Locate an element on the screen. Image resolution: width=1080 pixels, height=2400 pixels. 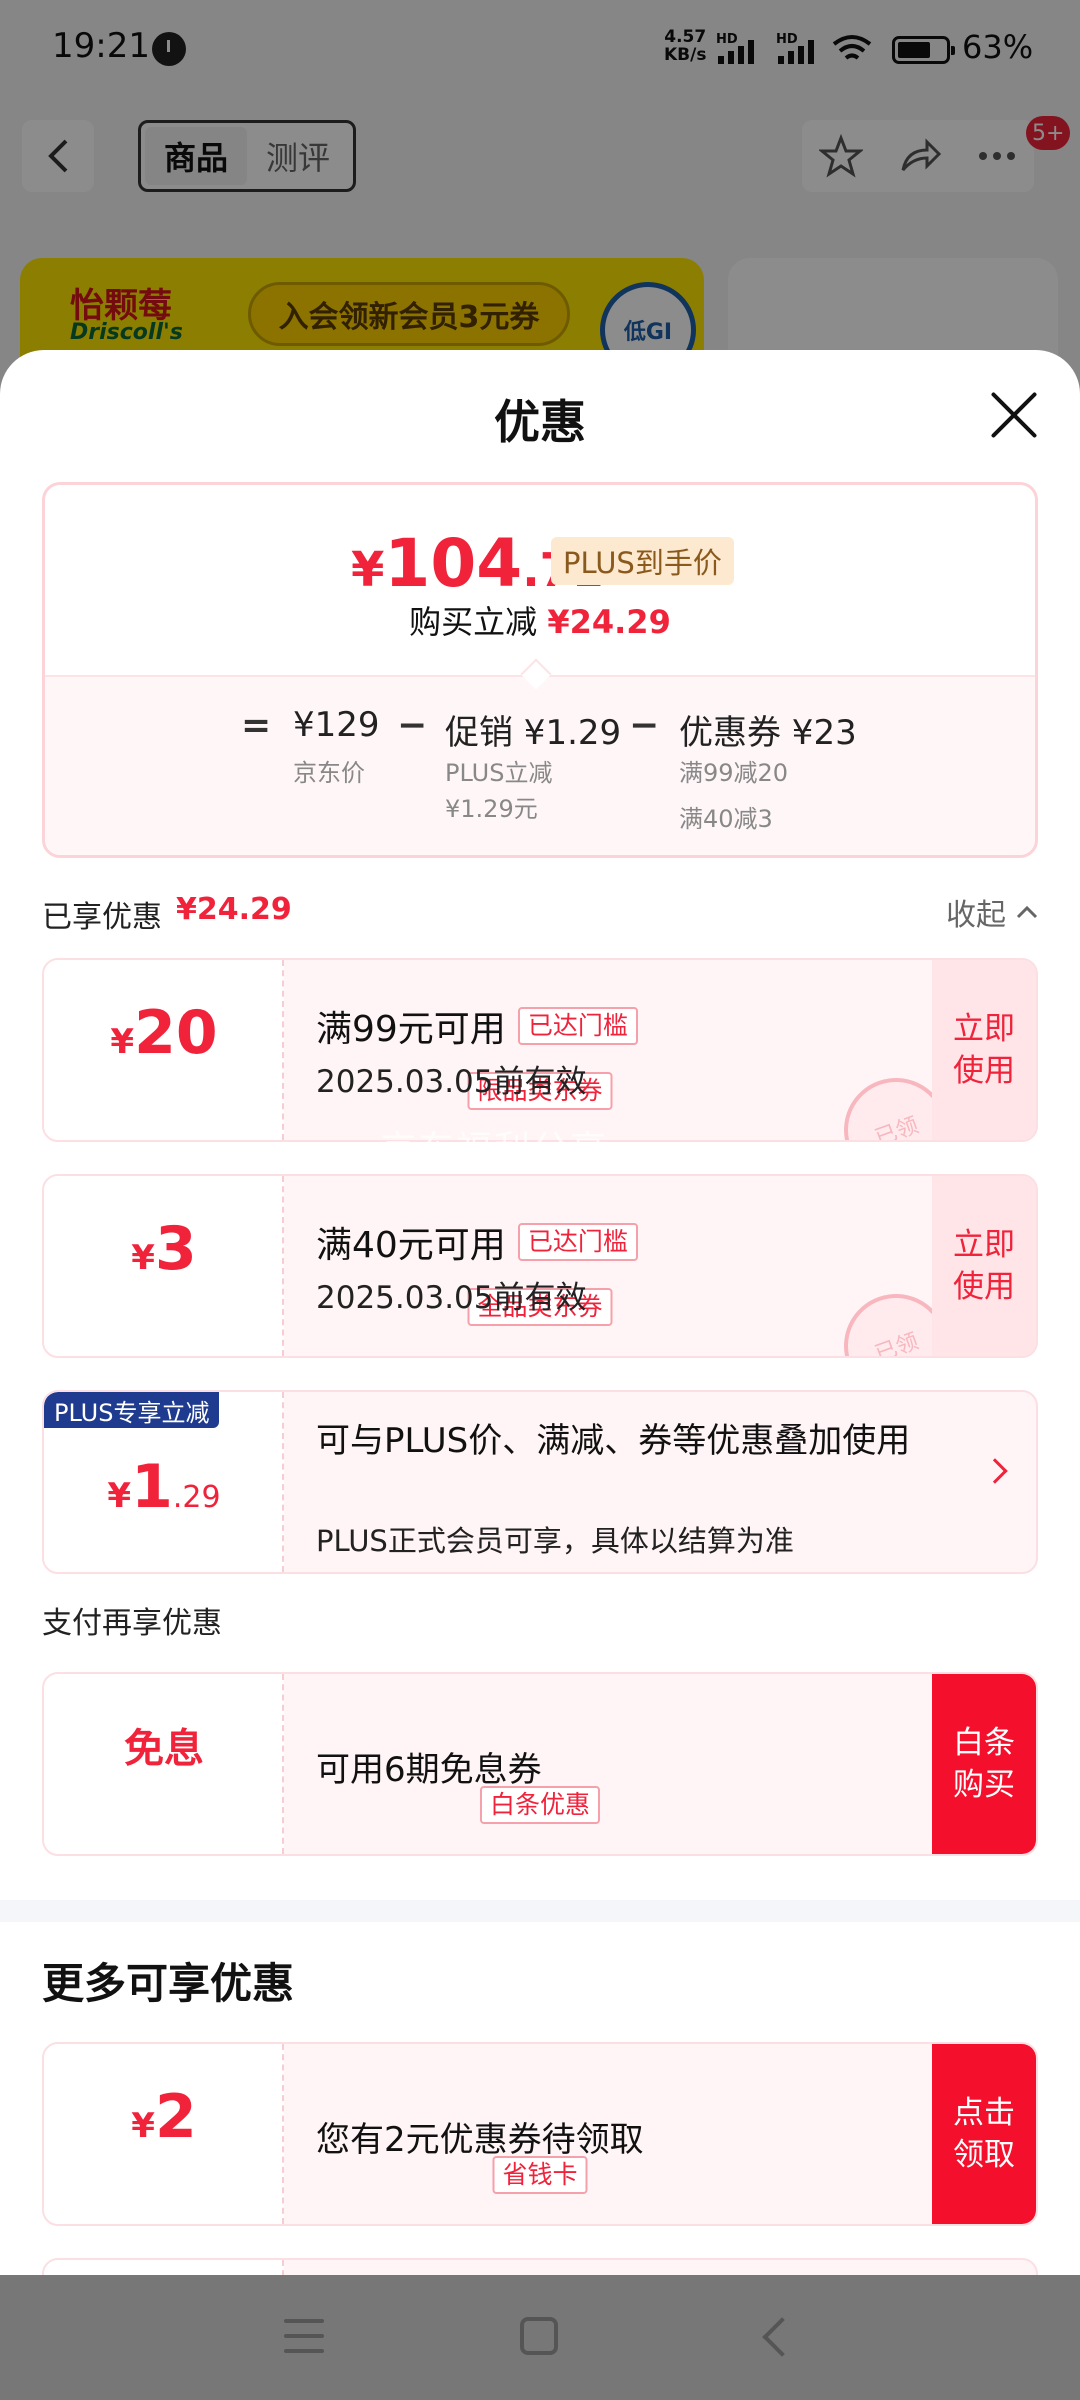
base-price-label: 京东价 is located at coordinates (329, 773).